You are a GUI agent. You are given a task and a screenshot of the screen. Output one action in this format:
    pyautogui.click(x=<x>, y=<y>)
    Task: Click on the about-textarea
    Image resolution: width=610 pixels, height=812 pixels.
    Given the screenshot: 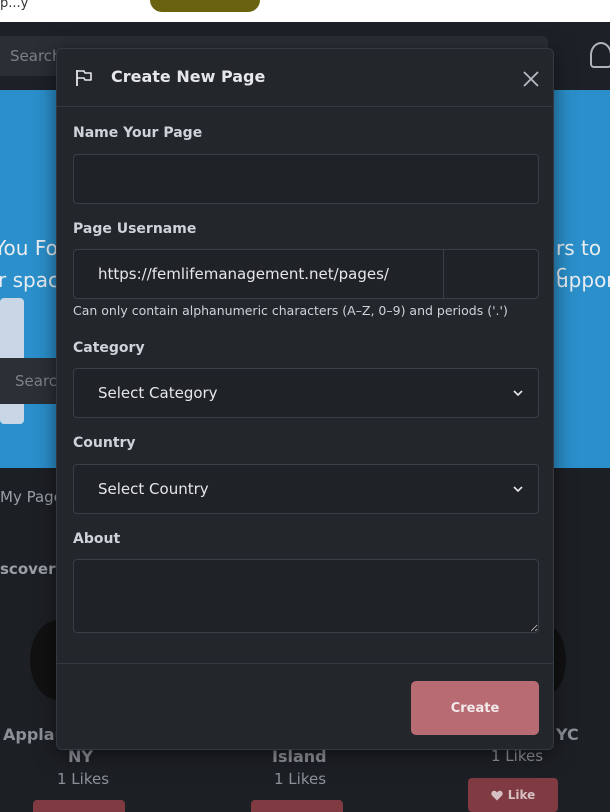 What is the action you would take?
    pyautogui.click(x=306, y=596)
    